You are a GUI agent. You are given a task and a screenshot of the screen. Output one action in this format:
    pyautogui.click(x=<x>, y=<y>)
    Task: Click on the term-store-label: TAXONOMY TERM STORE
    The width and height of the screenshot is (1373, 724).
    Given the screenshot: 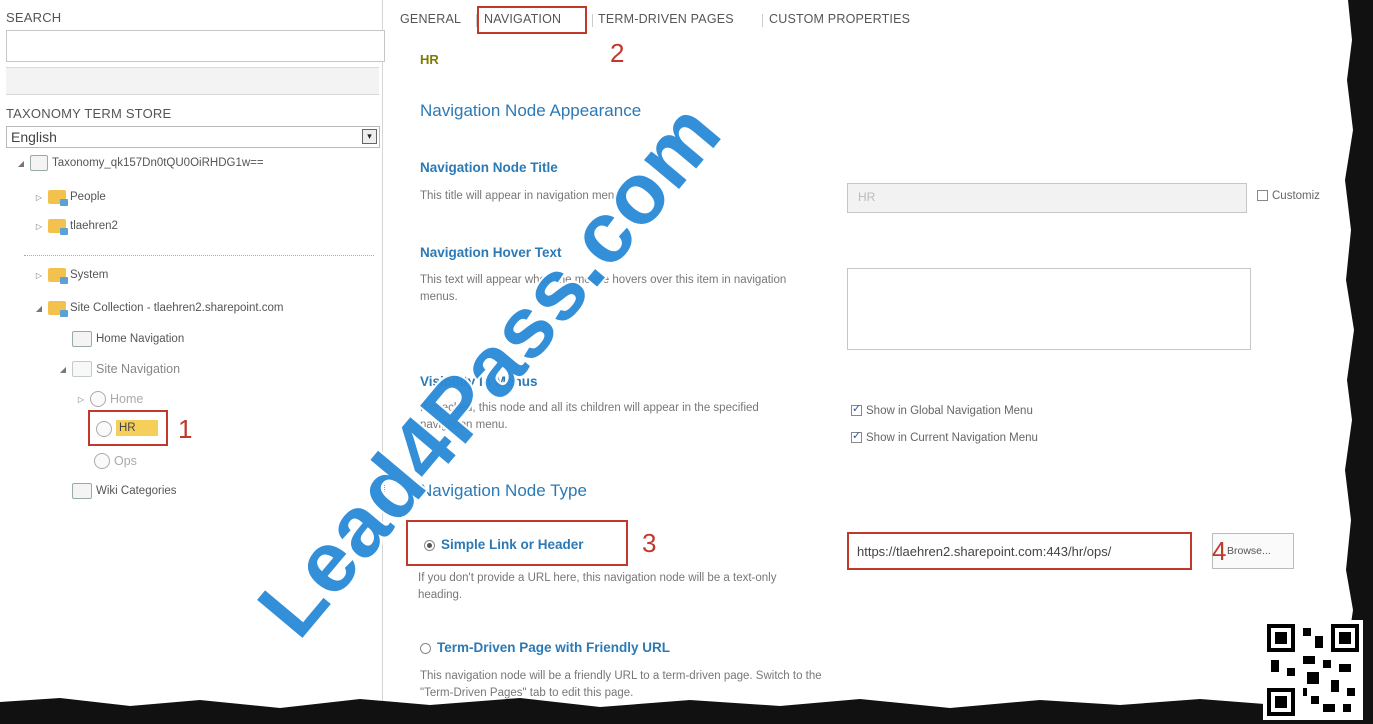 What is the action you would take?
    pyautogui.click(x=89, y=113)
    